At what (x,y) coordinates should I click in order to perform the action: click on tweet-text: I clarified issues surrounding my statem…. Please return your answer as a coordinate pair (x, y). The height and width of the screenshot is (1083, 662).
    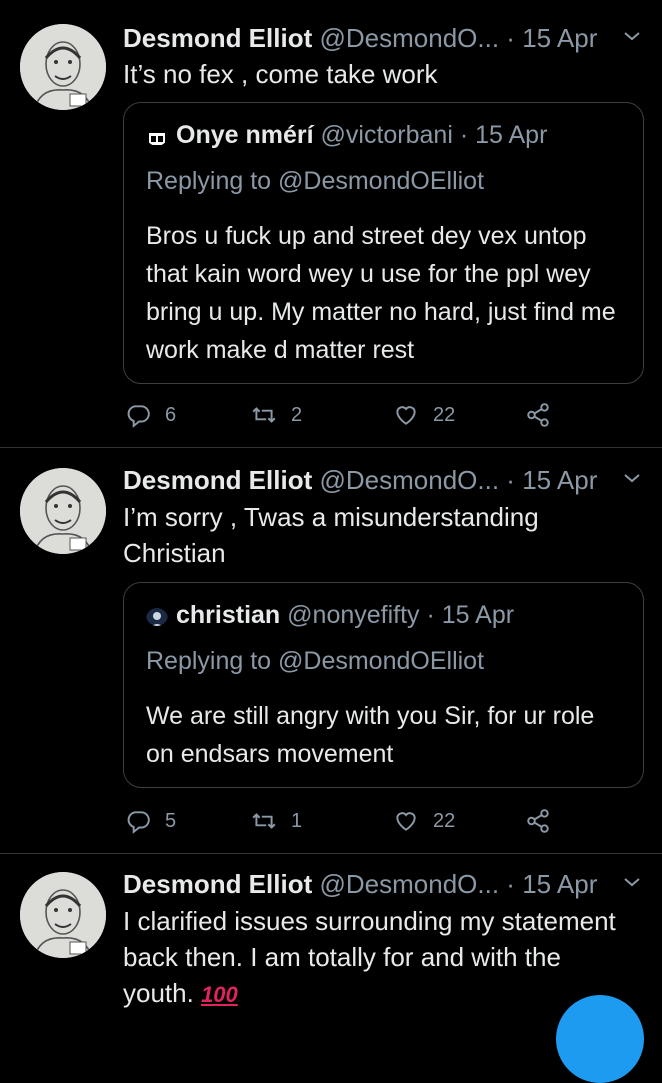
    Looking at the image, I should click on (373, 958).